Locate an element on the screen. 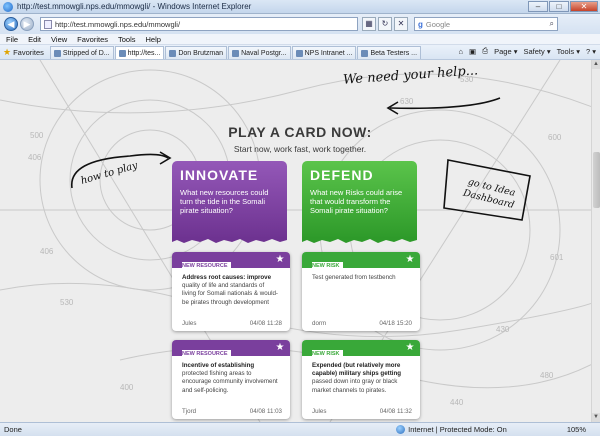 This screenshot has height=436, width=600. card-body: Test generated from testbench is located at coordinates (354, 277).